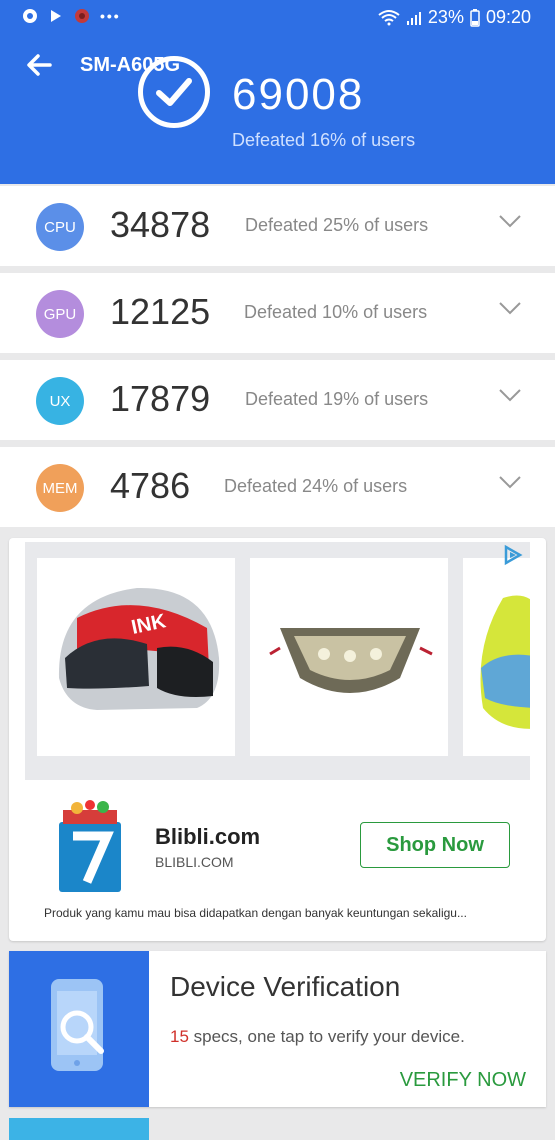  What do you see at coordinates (30, 16) in the screenshot?
I see `chrome-icon` at bounding box center [30, 16].